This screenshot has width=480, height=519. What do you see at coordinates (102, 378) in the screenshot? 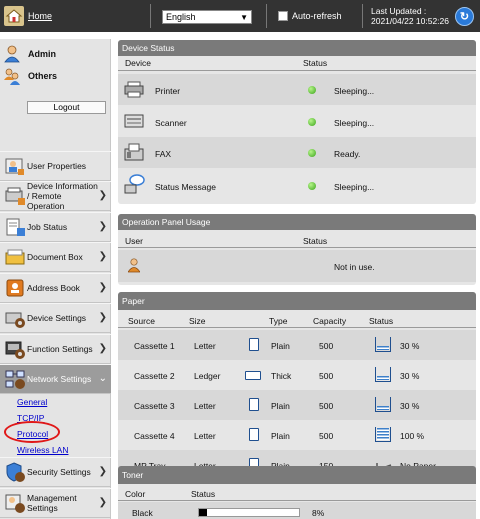
I see `chevron-down-icon: ⌄` at bounding box center [102, 378].